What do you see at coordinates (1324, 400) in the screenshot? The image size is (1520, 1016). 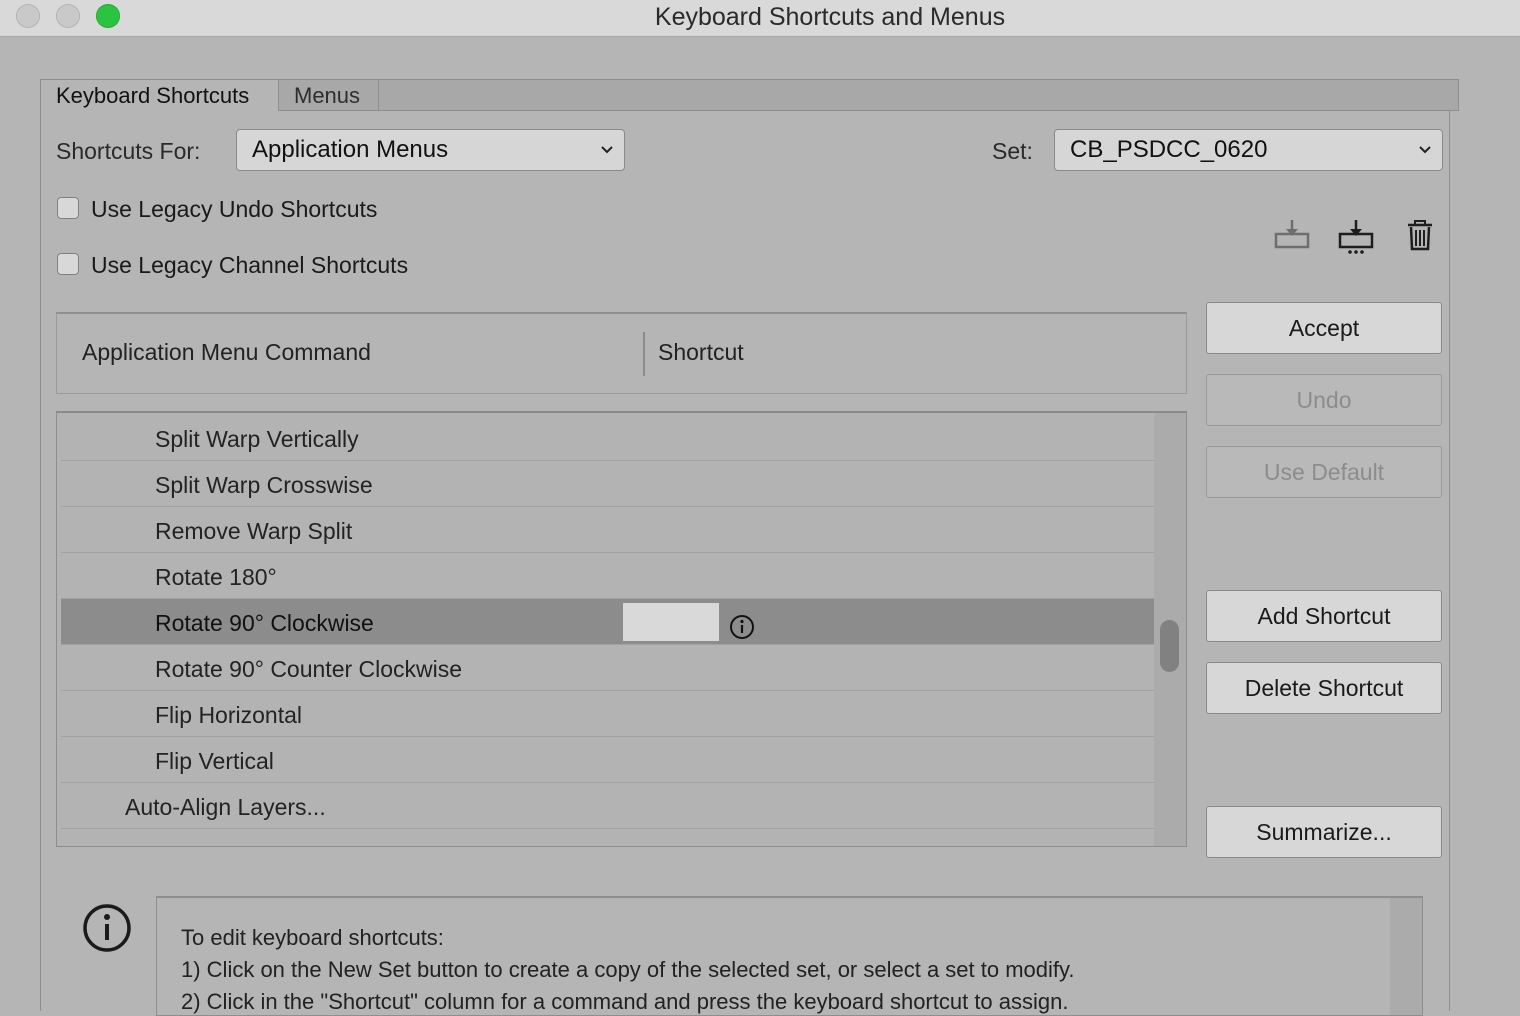 I see `undo-button: Undo` at bounding box center [1324, 400].